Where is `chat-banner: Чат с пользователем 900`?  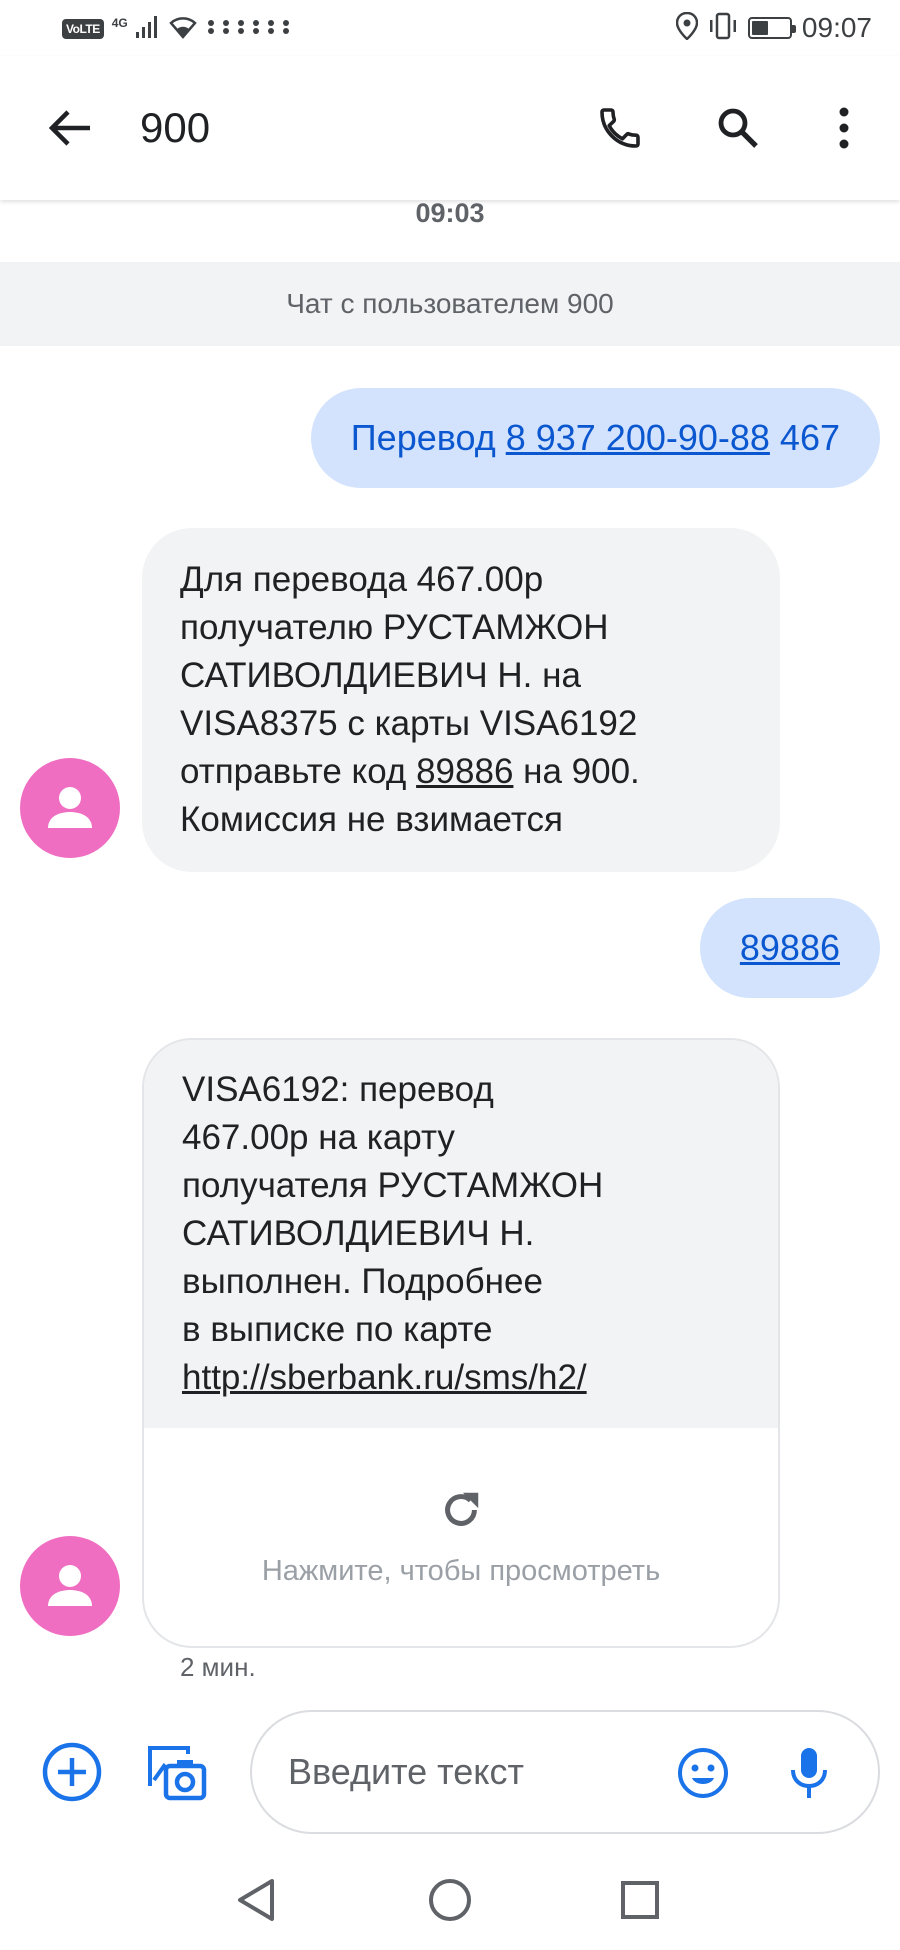 chat-banner: Чат с пользователем 900 is located at coordinates (450, 304).